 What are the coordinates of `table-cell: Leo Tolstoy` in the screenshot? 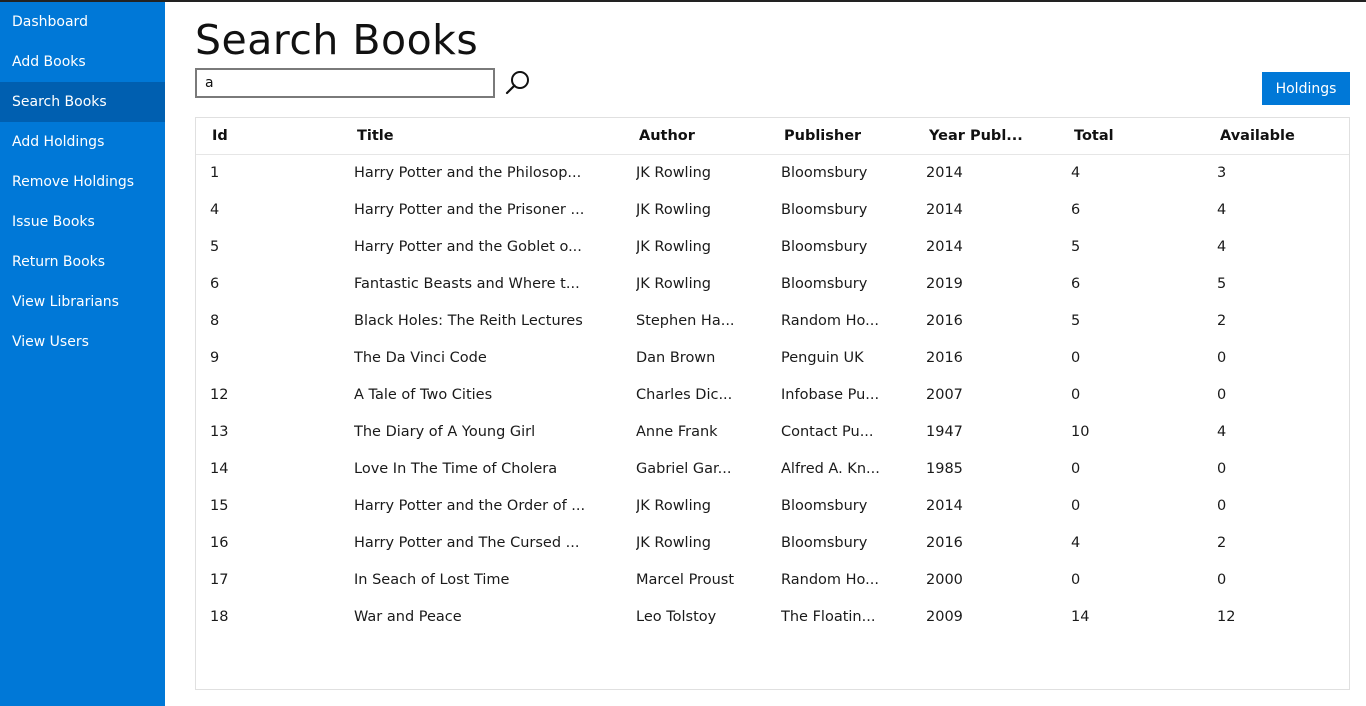 It's located at (676, 617).